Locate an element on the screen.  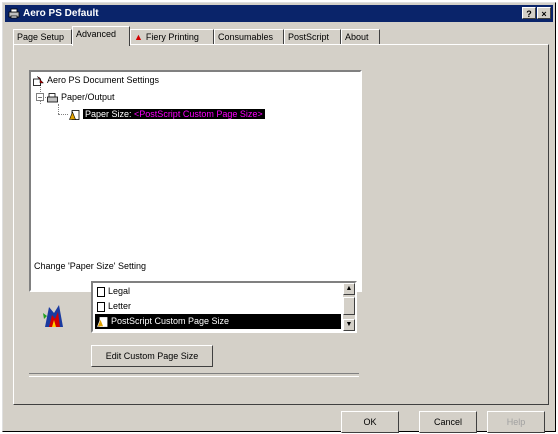
paper-output-icon is located at coordinates (52, 97).